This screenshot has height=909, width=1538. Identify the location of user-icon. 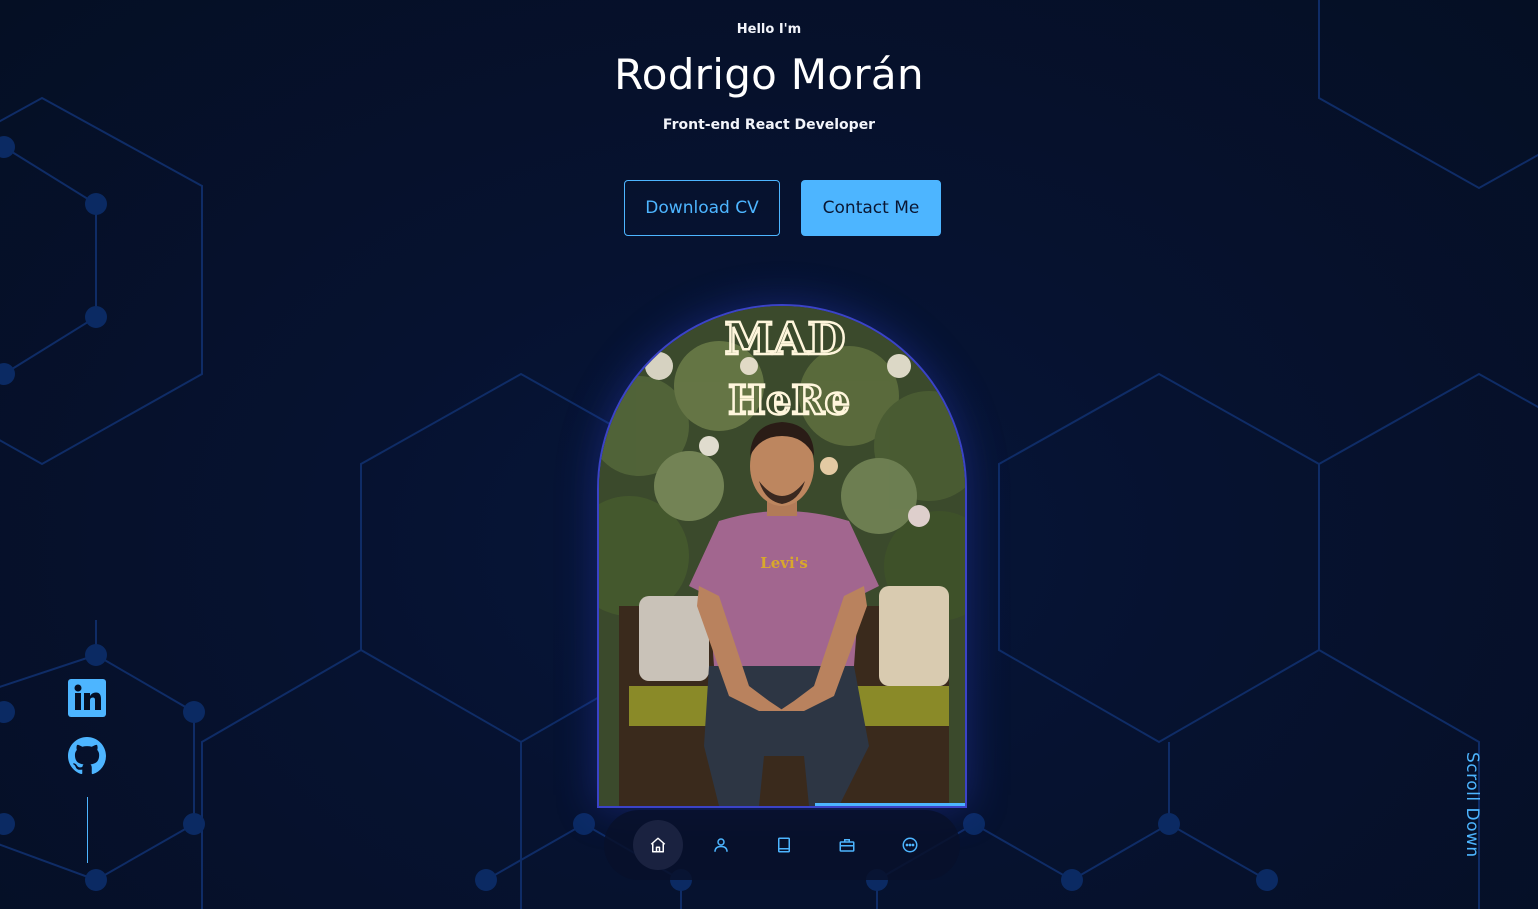
(721, 845).